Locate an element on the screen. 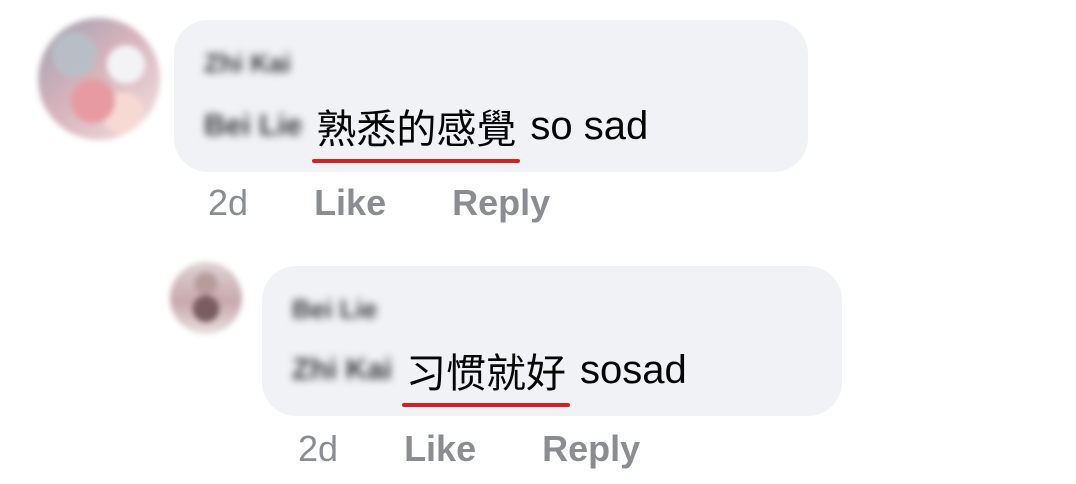 The image size is (1076, 484). comment-time: 2d is located at coordinates (228, 202).